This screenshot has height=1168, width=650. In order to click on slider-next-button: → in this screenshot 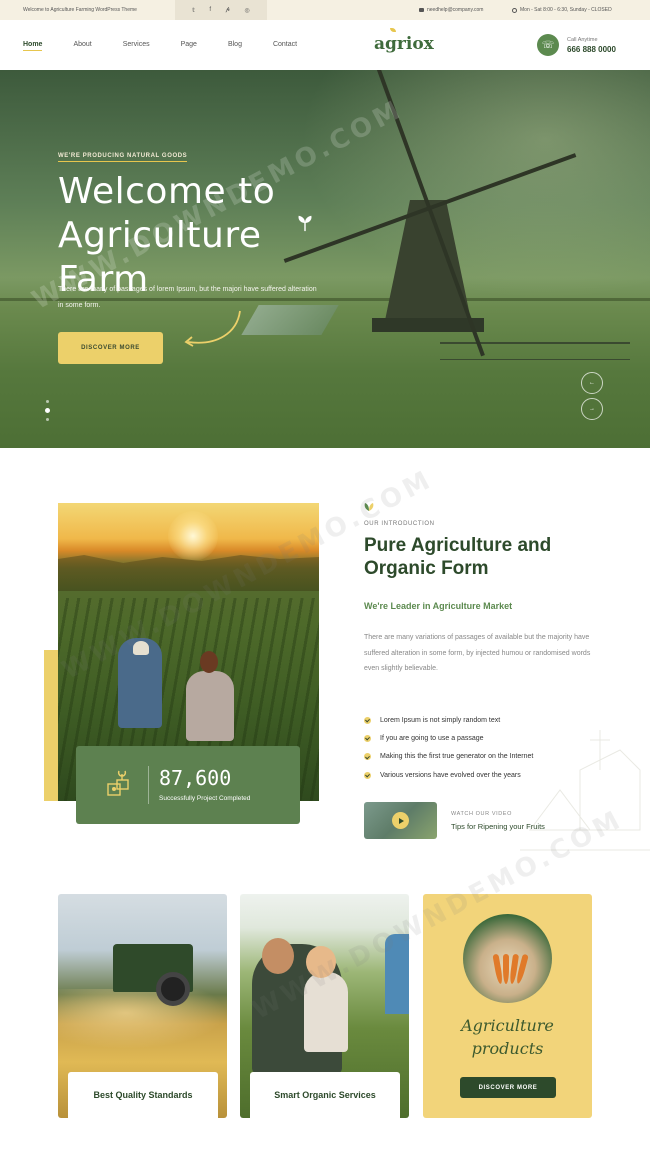, I will do `click(592, 409)`.